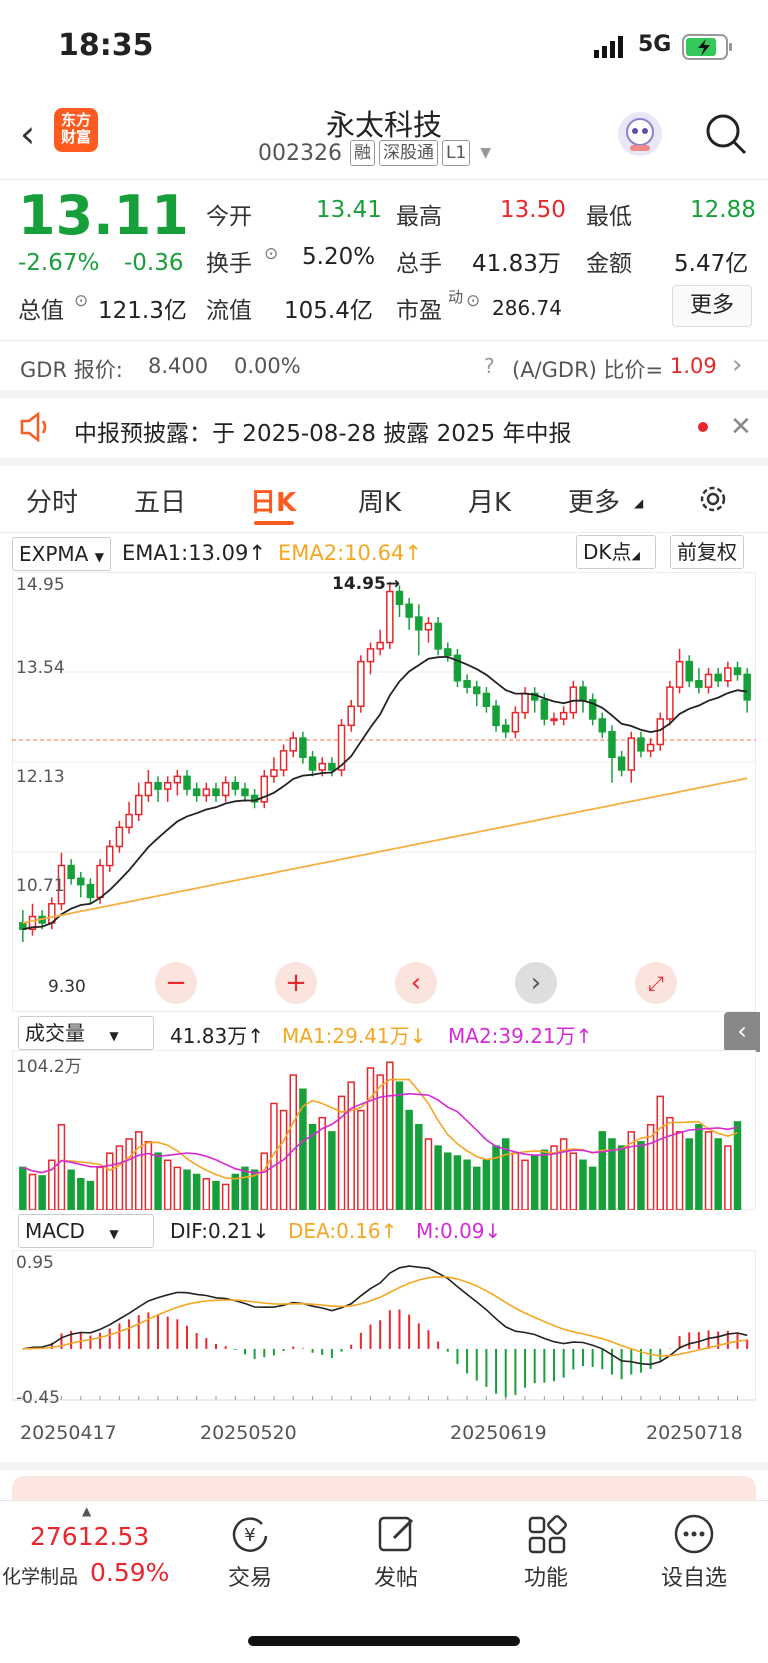  Describe the element at coordinates (456, 297) in the screenshot. I see `pe-sup: 动` at that location.